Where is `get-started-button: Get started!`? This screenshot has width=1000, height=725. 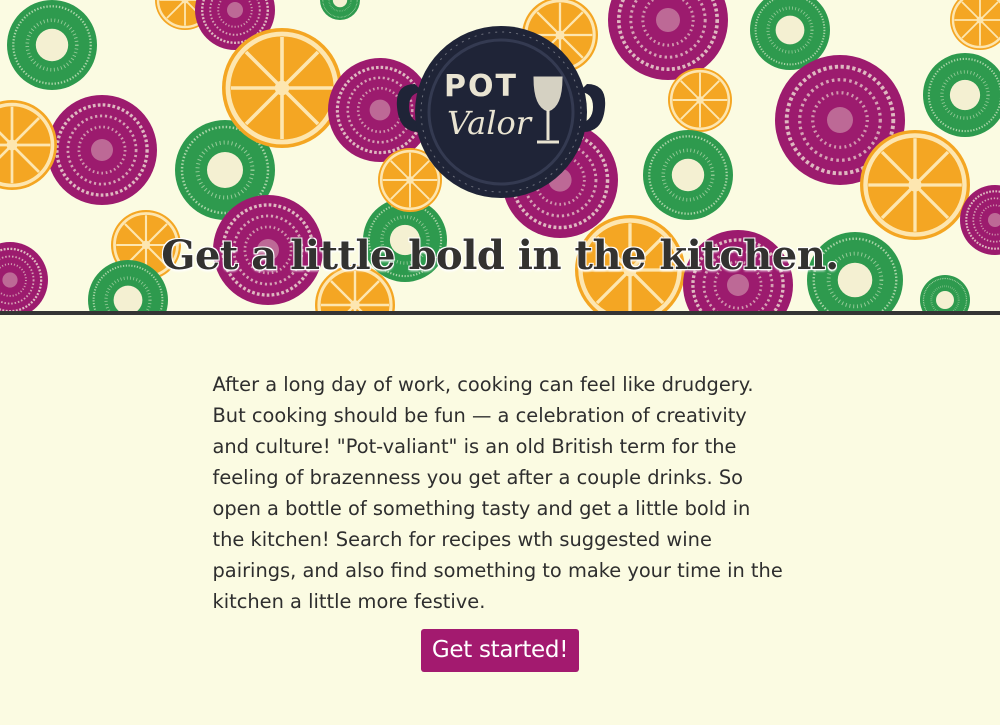 get-started-button: Get started! is located at coordinates (500, 650).